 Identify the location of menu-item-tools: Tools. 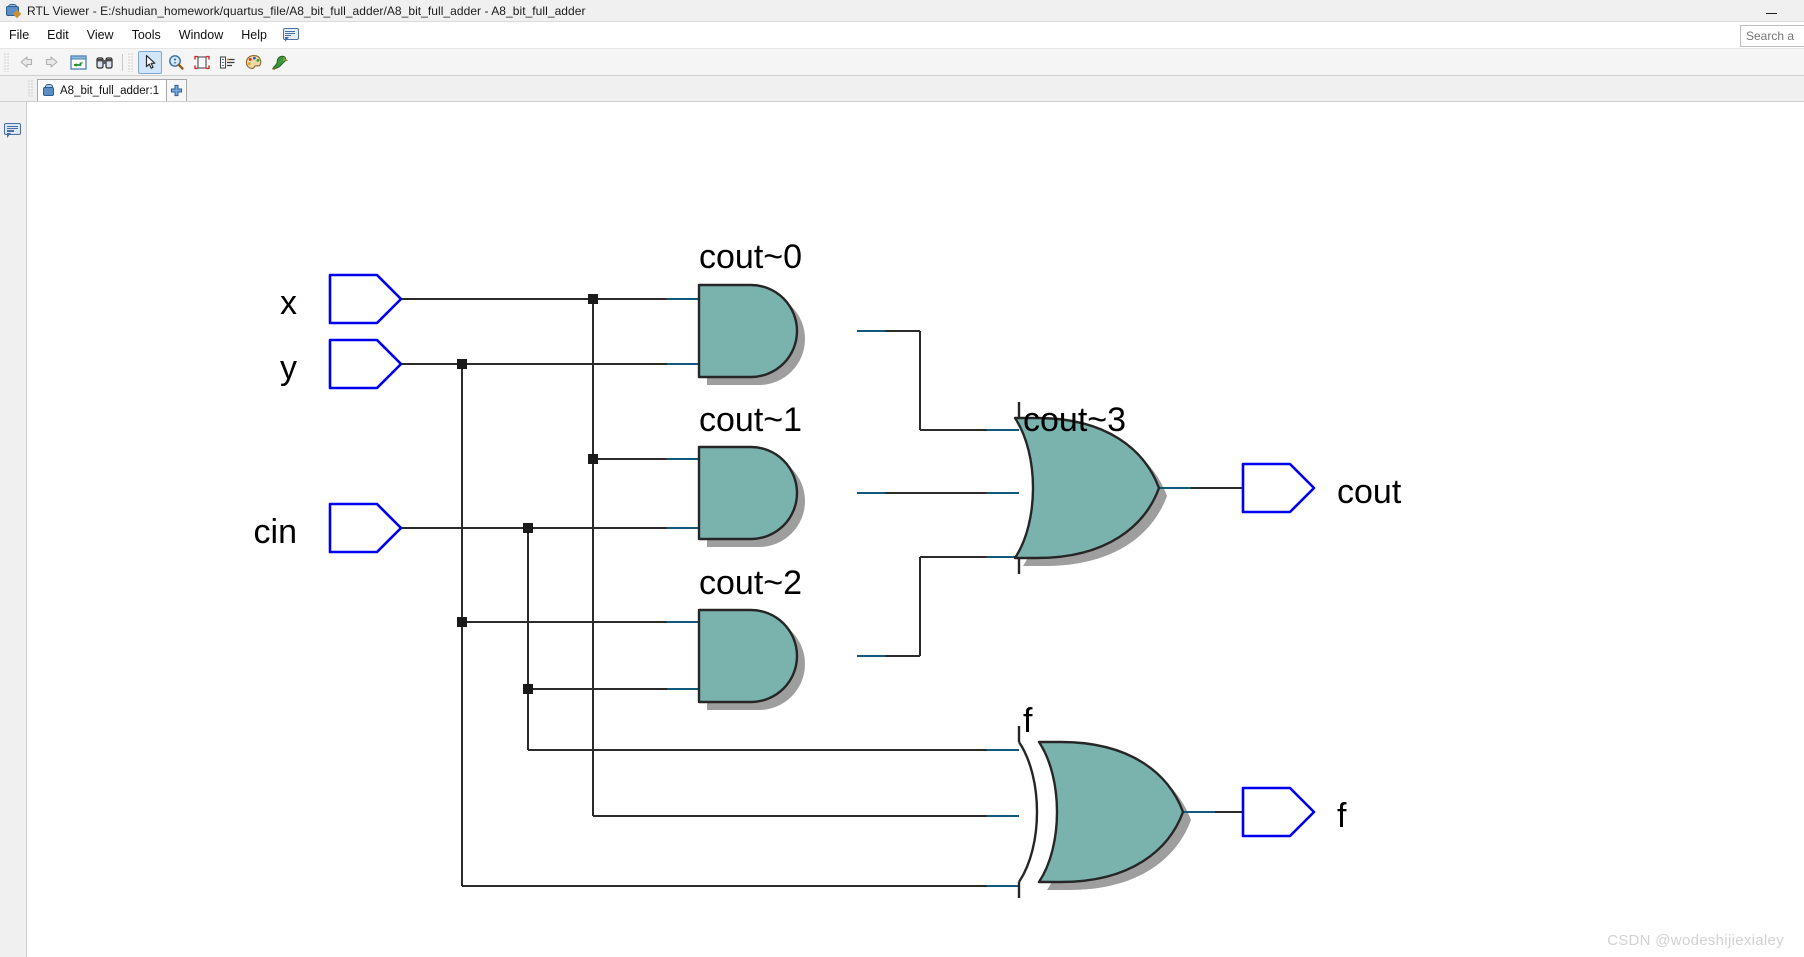
(146, 35).